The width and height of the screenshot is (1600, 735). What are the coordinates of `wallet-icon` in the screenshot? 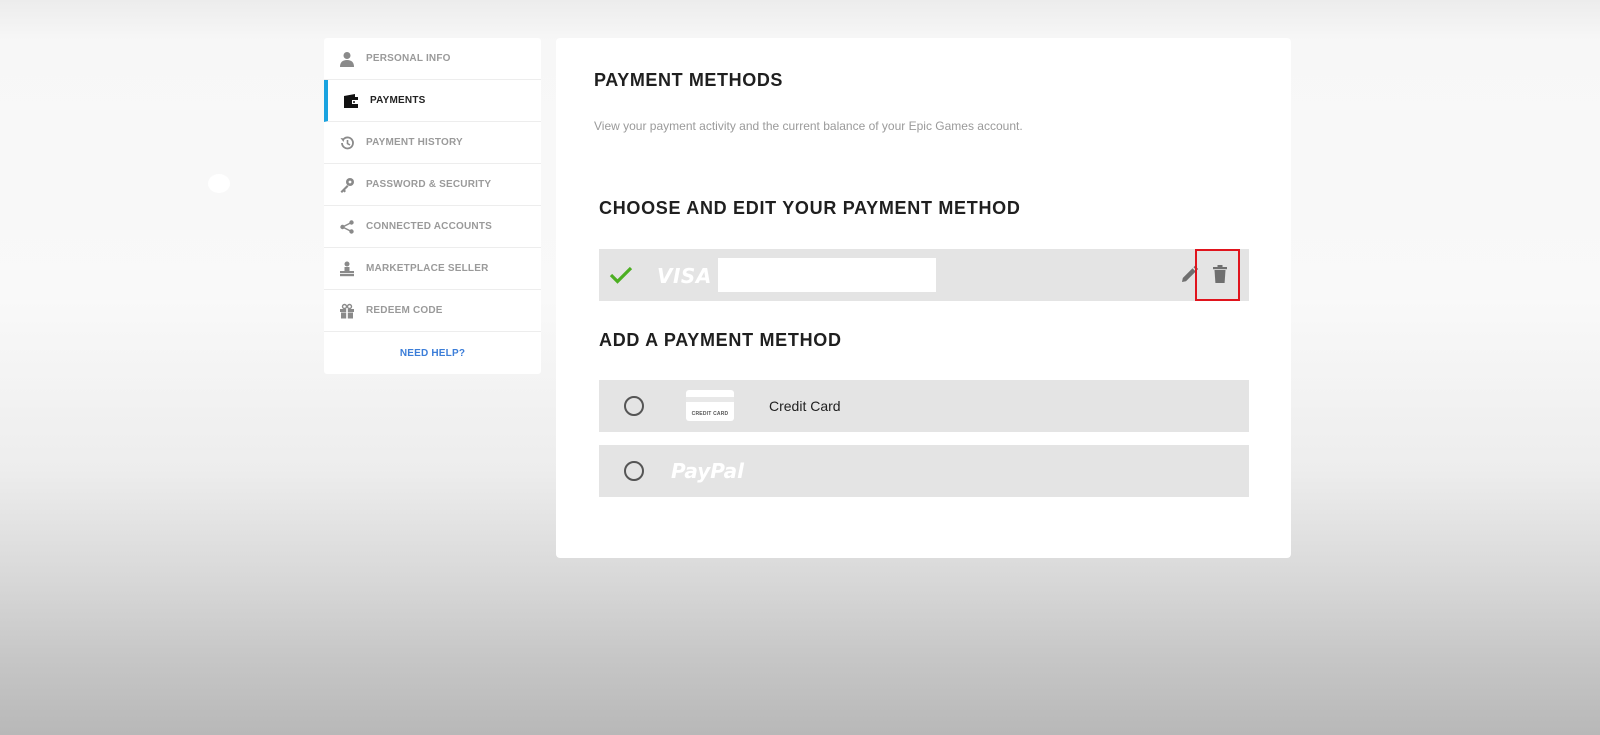 It's located at (351, 101).